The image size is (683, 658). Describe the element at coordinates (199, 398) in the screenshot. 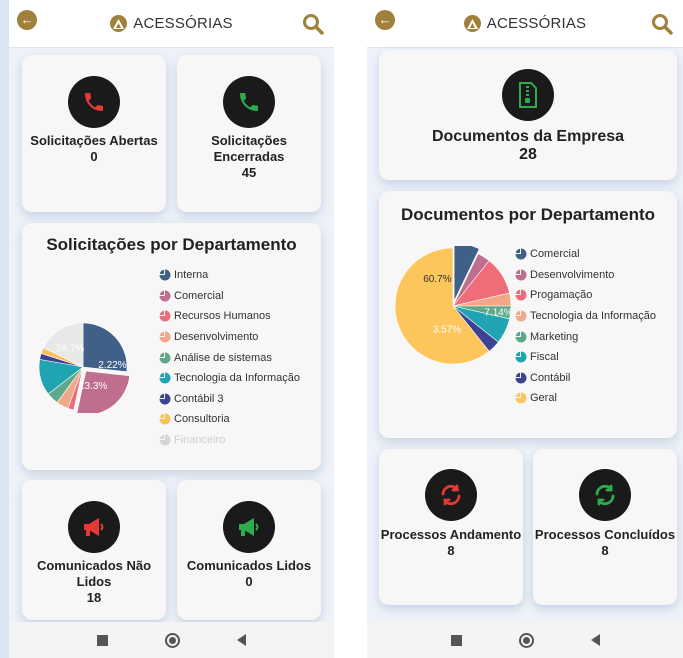

I see `legend-label: Contábil 3` at that location.